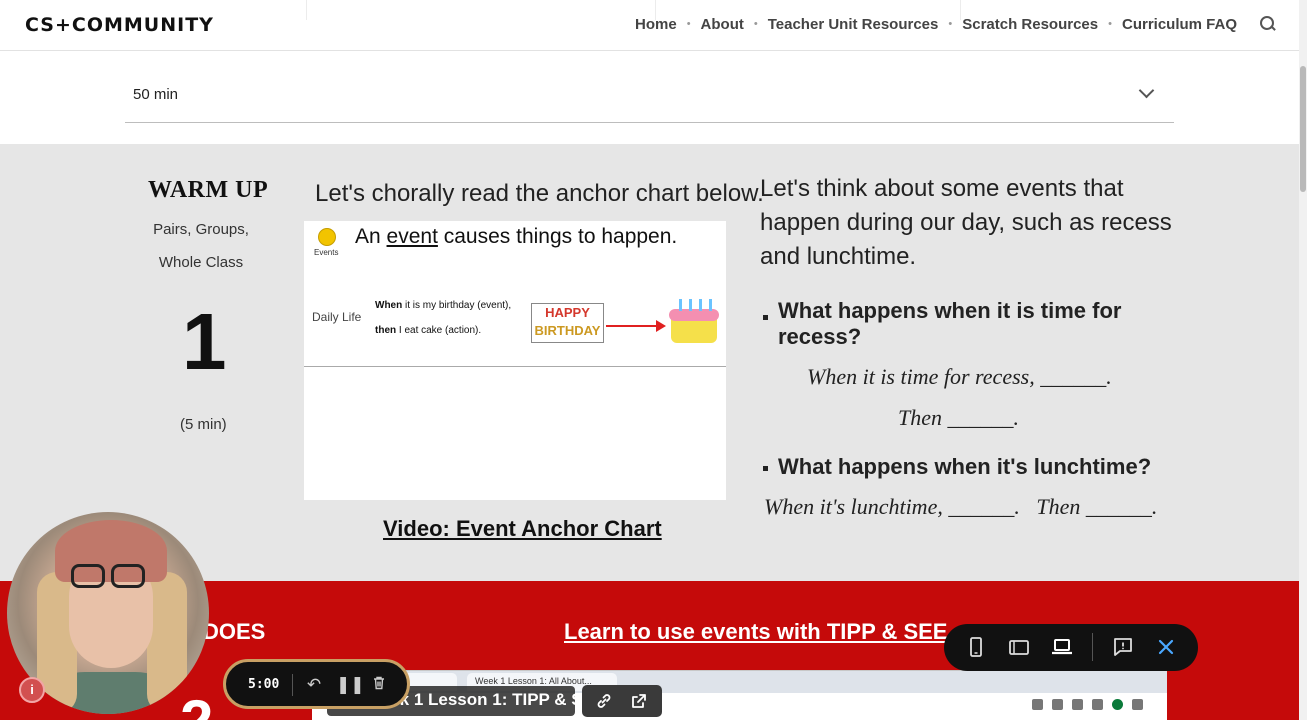  I want to click on recording-controls: 5:00 ↶ ❚❚, so click(316, 684).